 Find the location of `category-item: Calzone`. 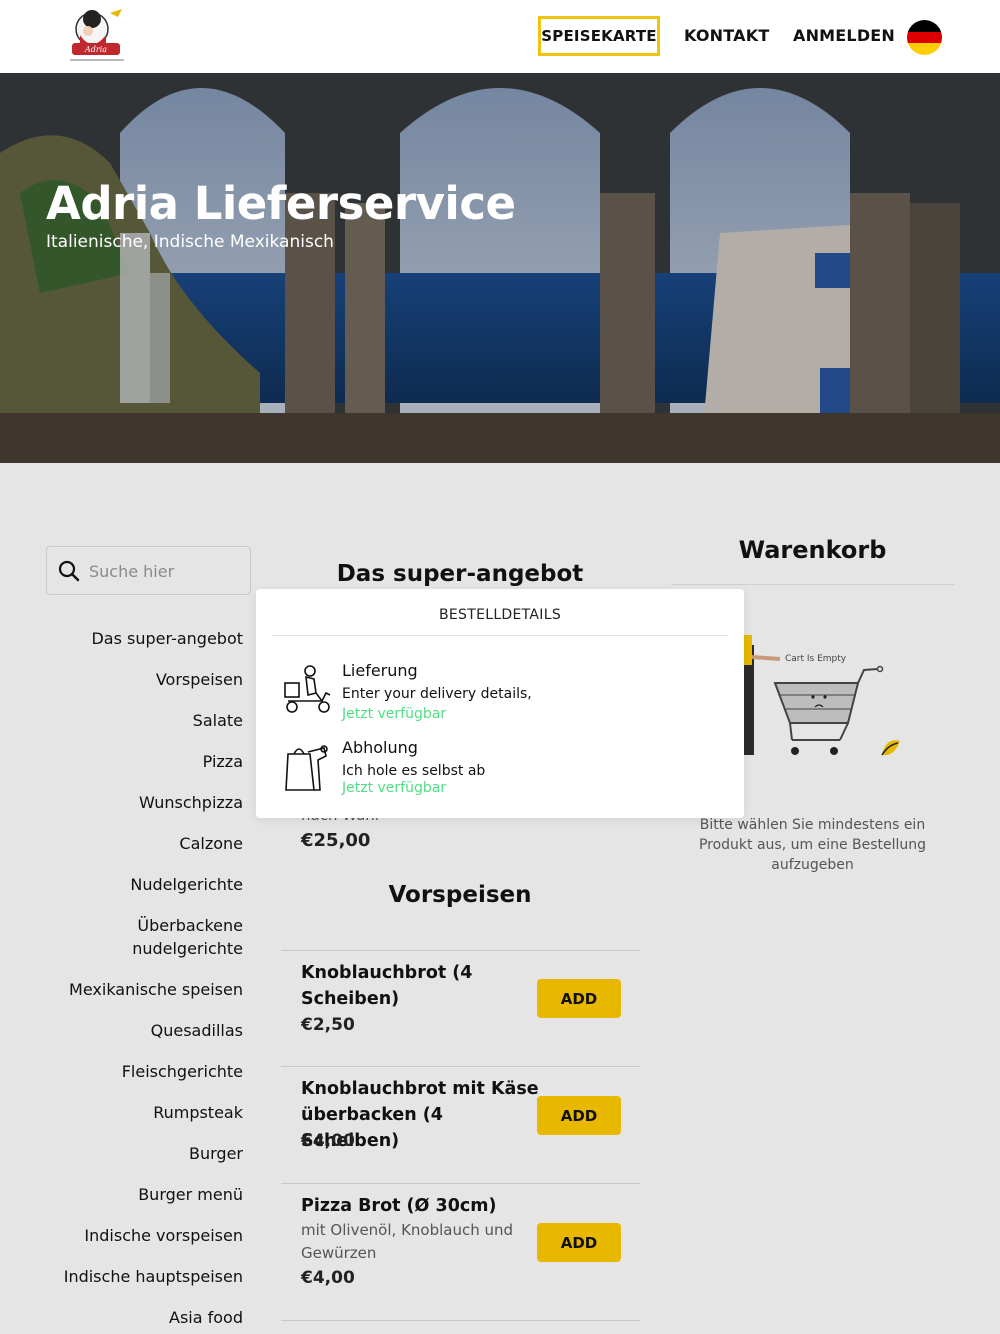

category-item: Calzone is located at coordinates (143, 843).